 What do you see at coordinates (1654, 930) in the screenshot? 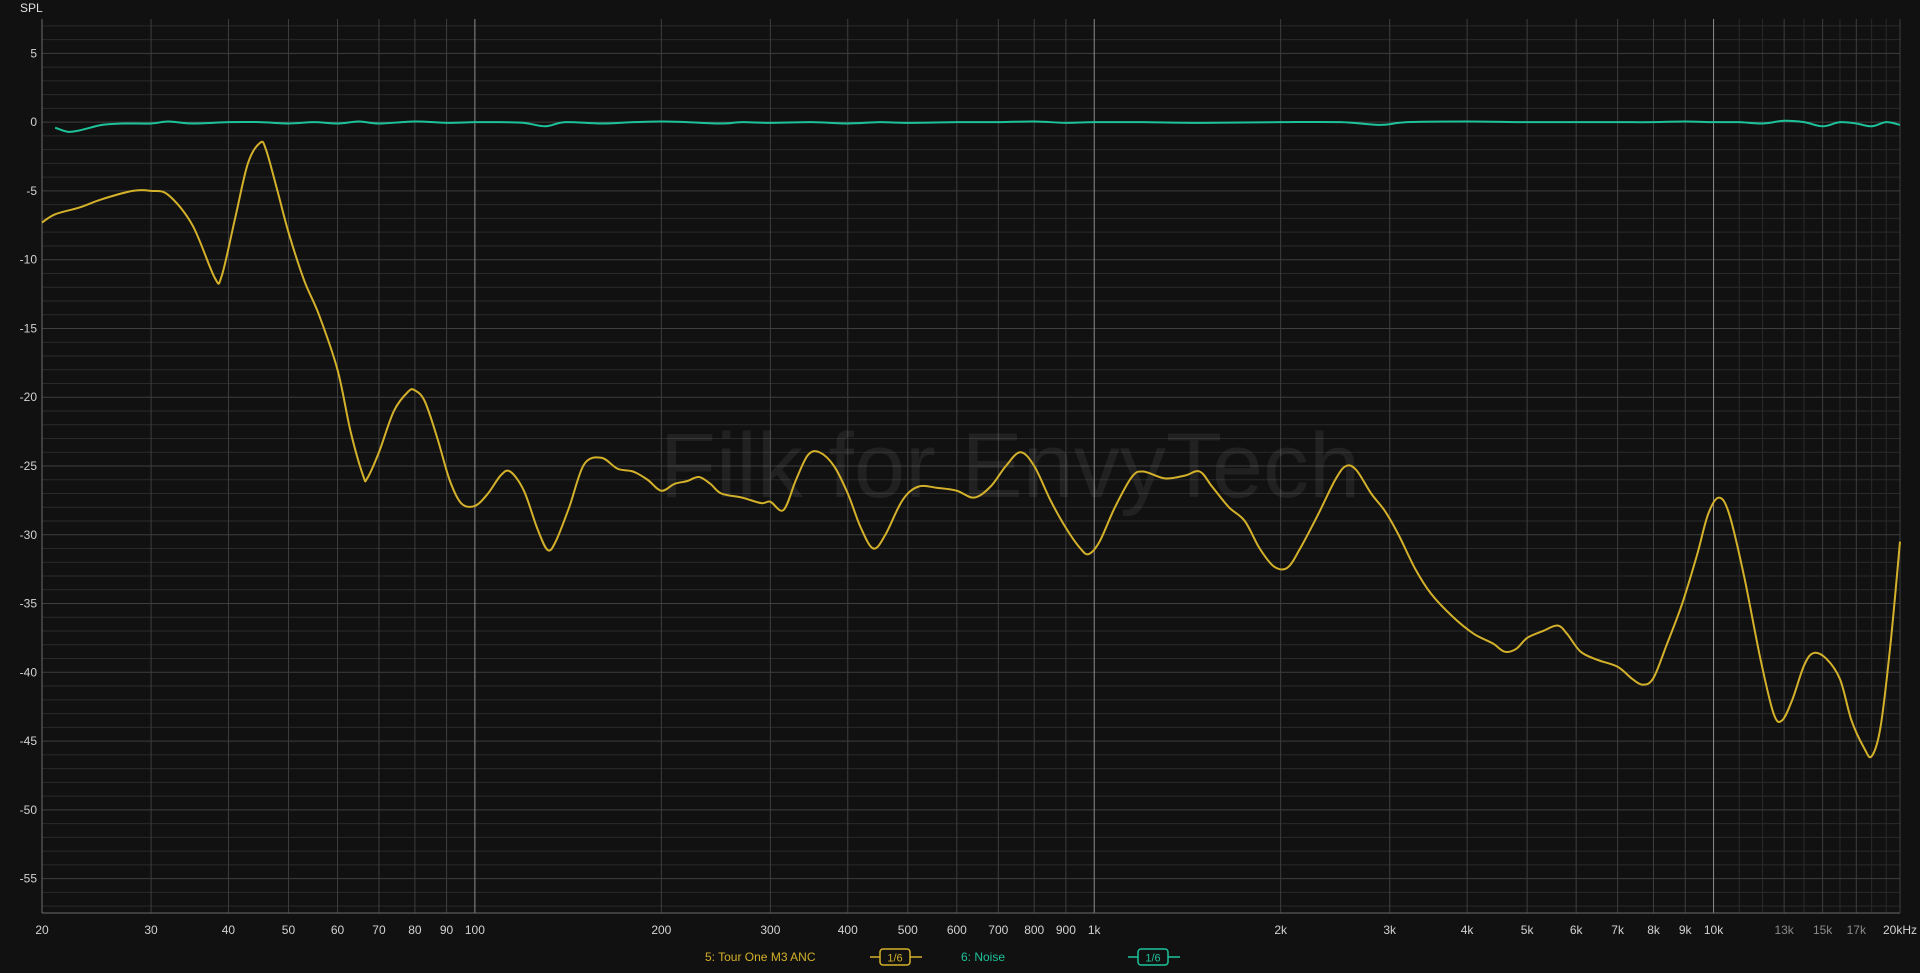
I see `x-tick-label: 8k` at bounding box center [1654, 930].